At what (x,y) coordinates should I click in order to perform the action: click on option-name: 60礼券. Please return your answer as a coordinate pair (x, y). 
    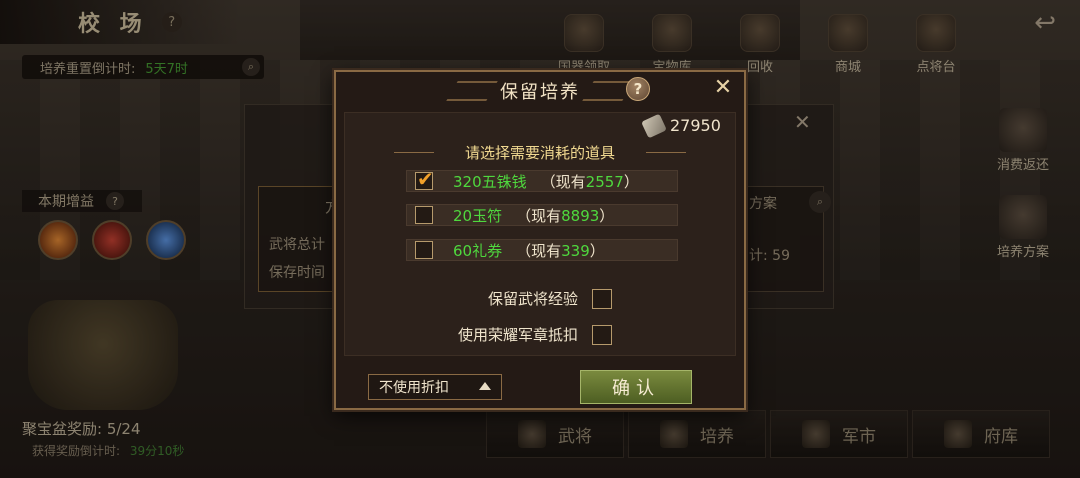
    Looking at the image, I should click on (478, 250).